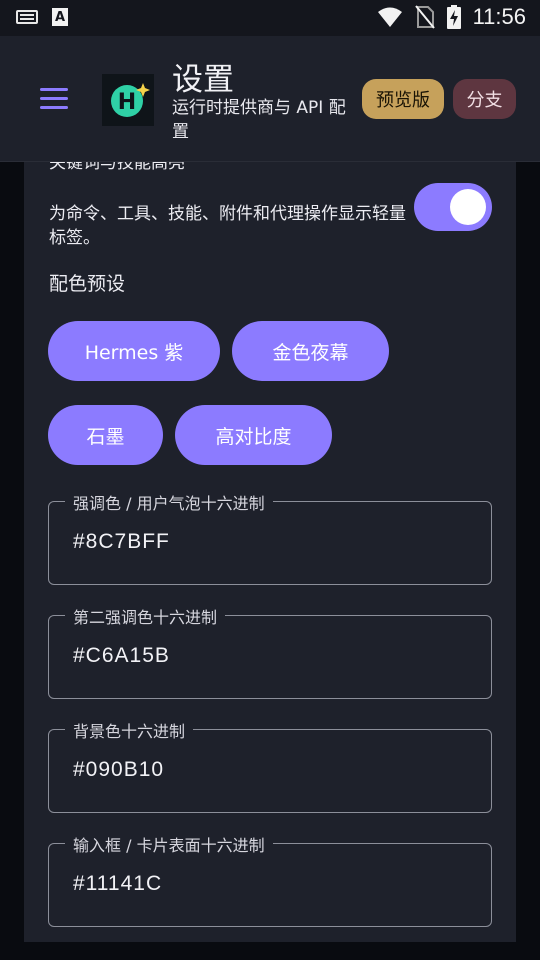 The height and width of the screenshot is (960, 540). Describe the element at coordinates (484, 99) in the screenshot. I see `branch-chip: 分支` at that location.